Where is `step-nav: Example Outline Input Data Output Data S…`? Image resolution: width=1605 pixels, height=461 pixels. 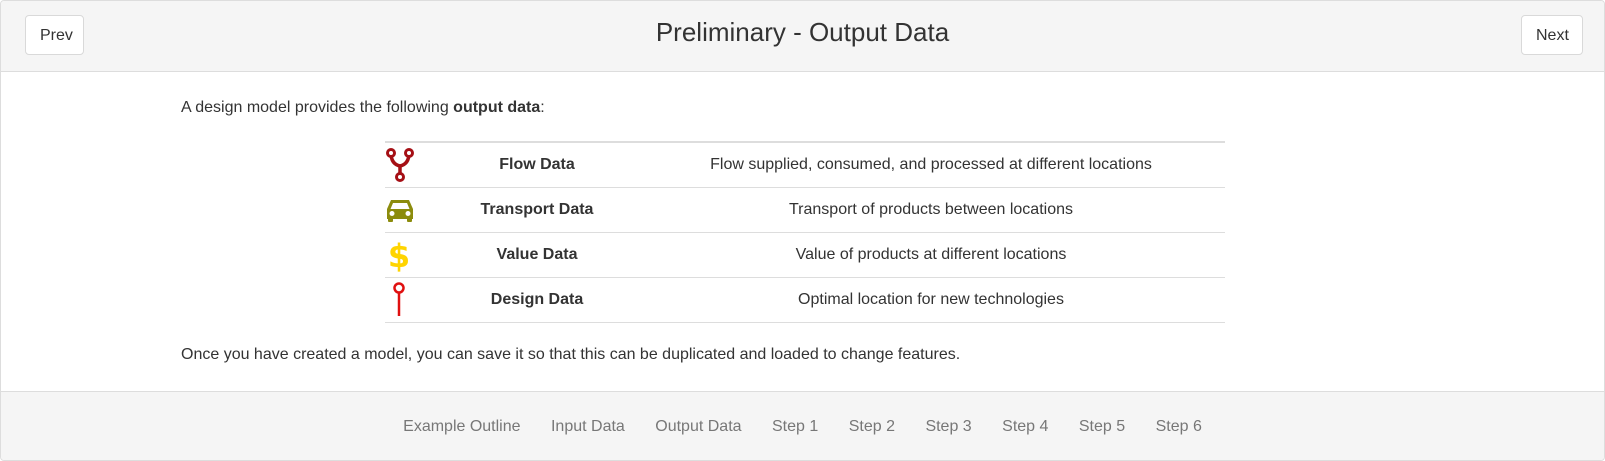 step-nav: Example Outline Input Data Output Data S… is located at coordinates (802, 427).